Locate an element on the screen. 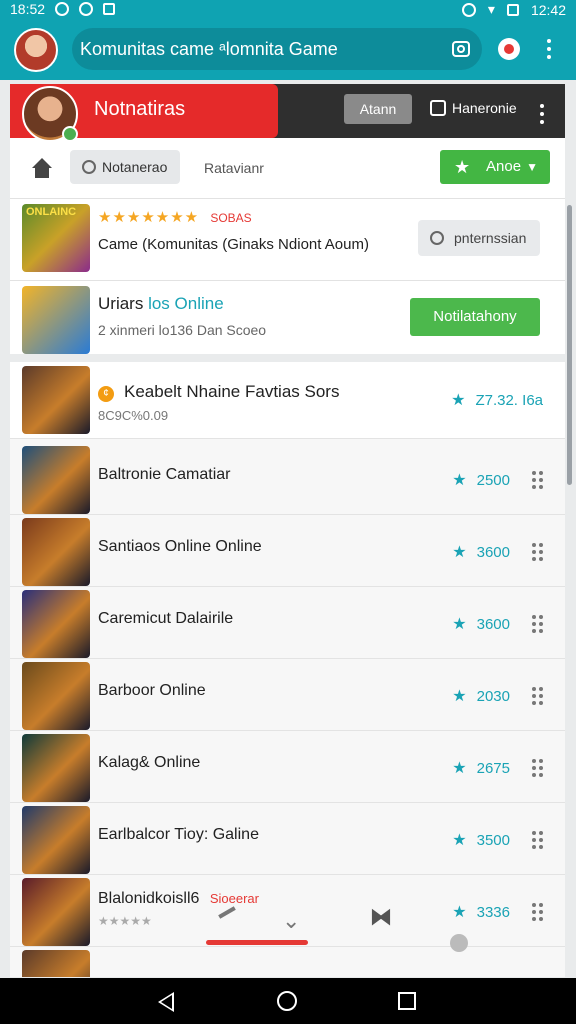  battery-icon is located at coordinates (512, 9).